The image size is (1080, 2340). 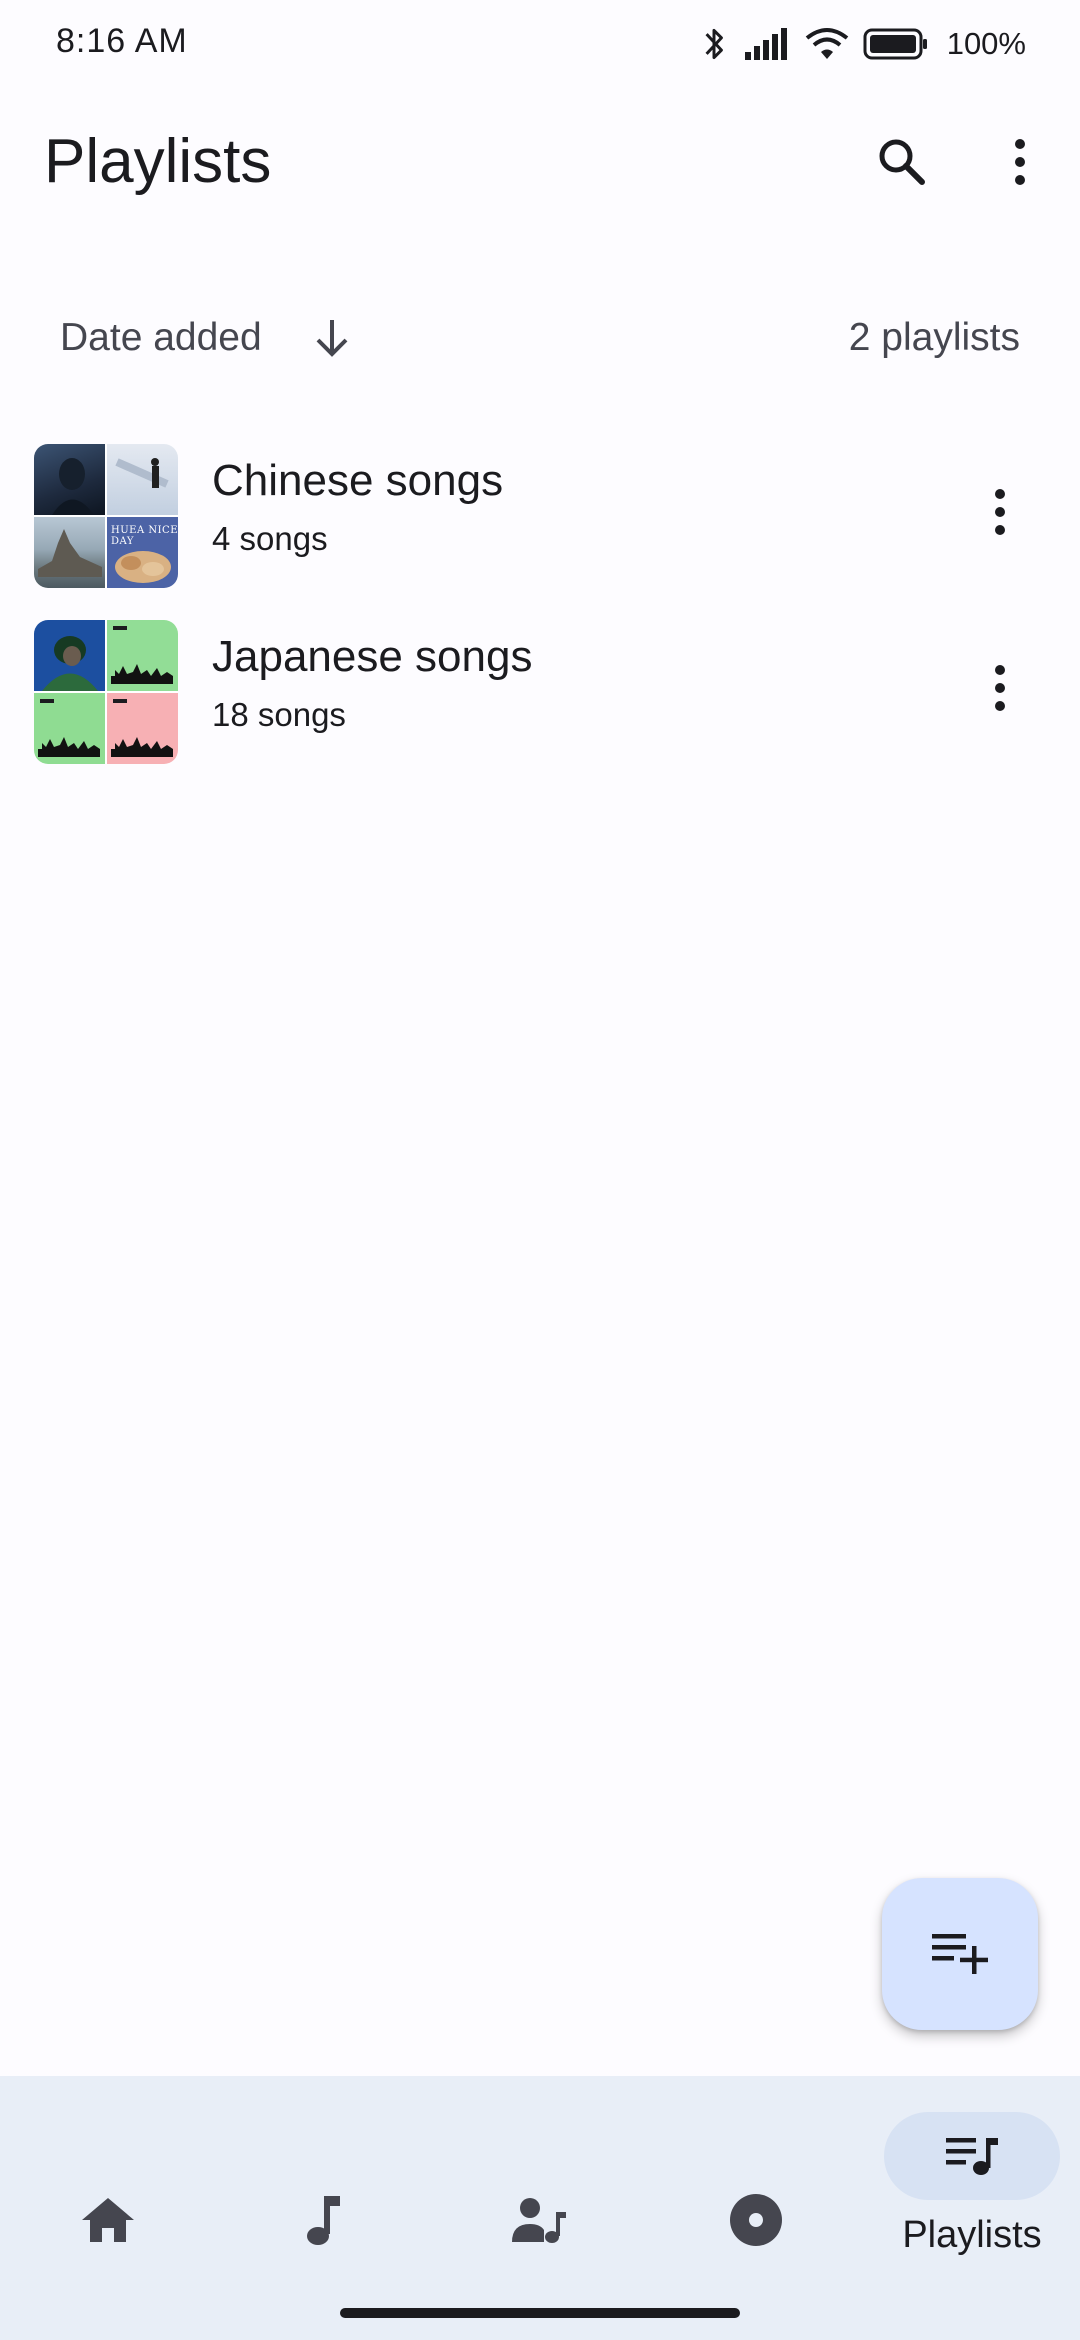 I want to click on more-options-button, so click(x=1020, y=164).